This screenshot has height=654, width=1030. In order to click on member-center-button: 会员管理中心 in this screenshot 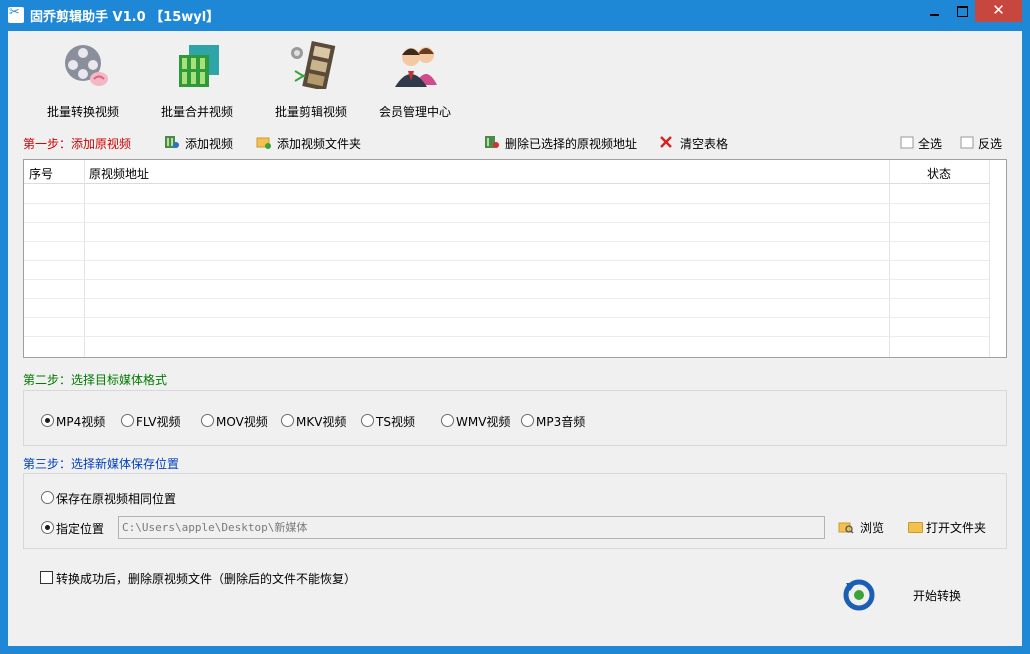, I will do `click(415, 79)`.